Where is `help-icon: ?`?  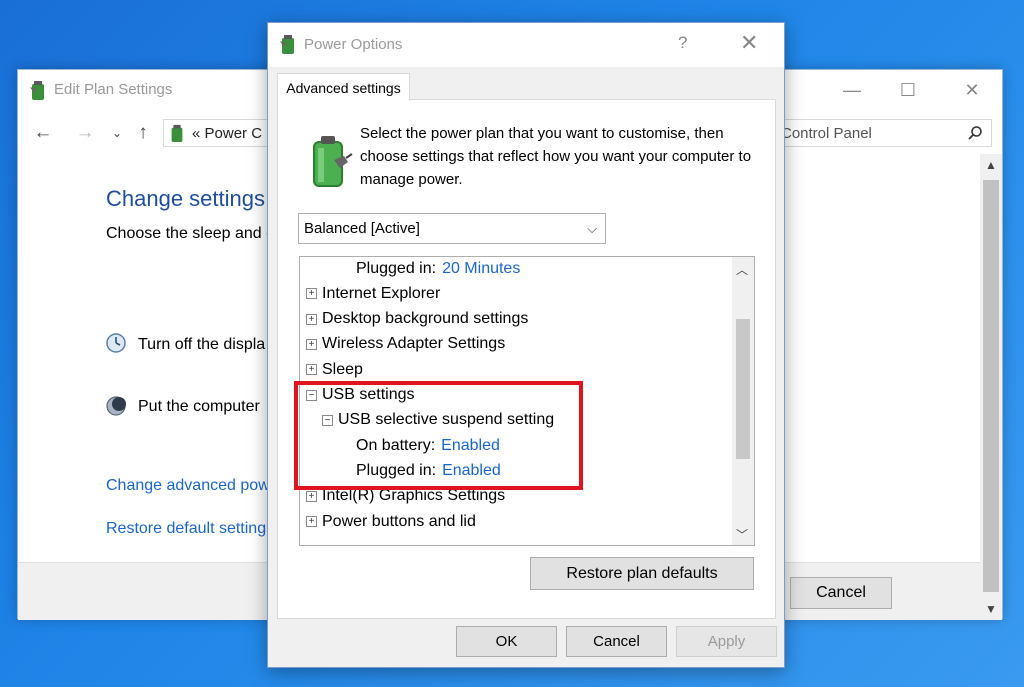
help-icon: ? is located at coordinates (682, 43).